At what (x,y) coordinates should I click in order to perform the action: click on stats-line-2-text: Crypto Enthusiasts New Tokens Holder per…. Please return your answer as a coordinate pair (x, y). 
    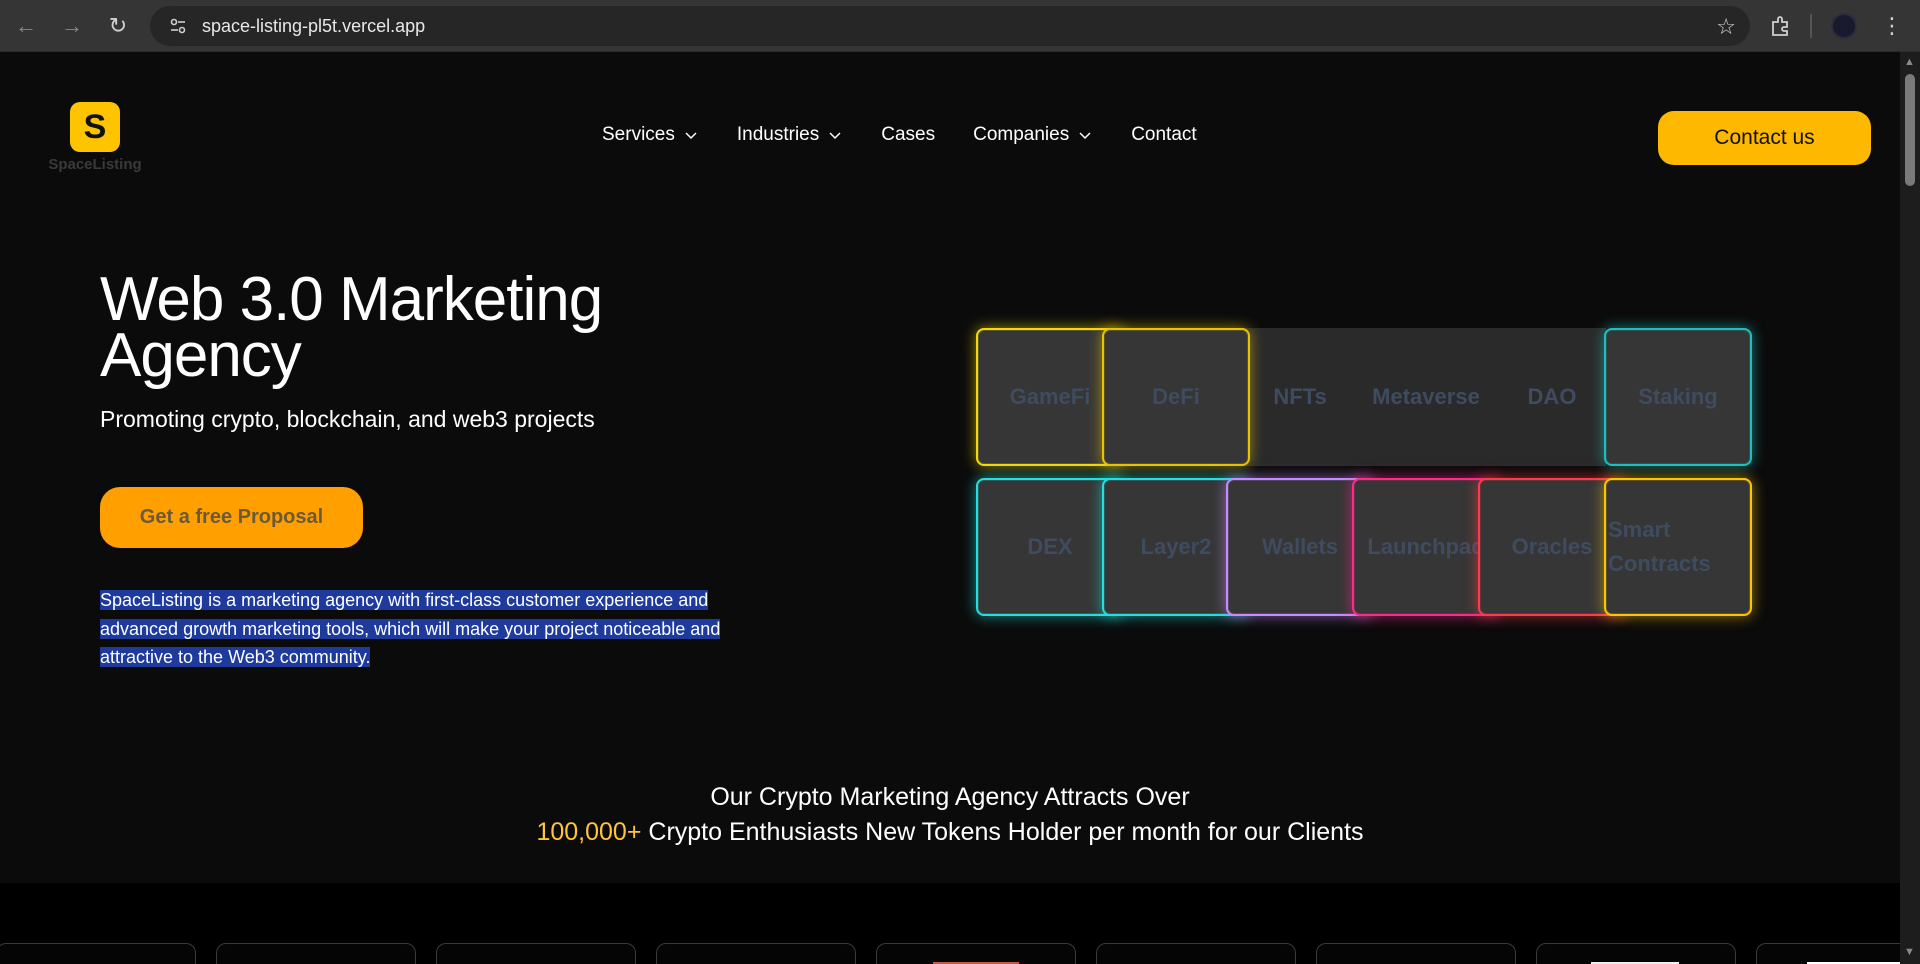
    Looking at the image, I should click on (1002, 832).